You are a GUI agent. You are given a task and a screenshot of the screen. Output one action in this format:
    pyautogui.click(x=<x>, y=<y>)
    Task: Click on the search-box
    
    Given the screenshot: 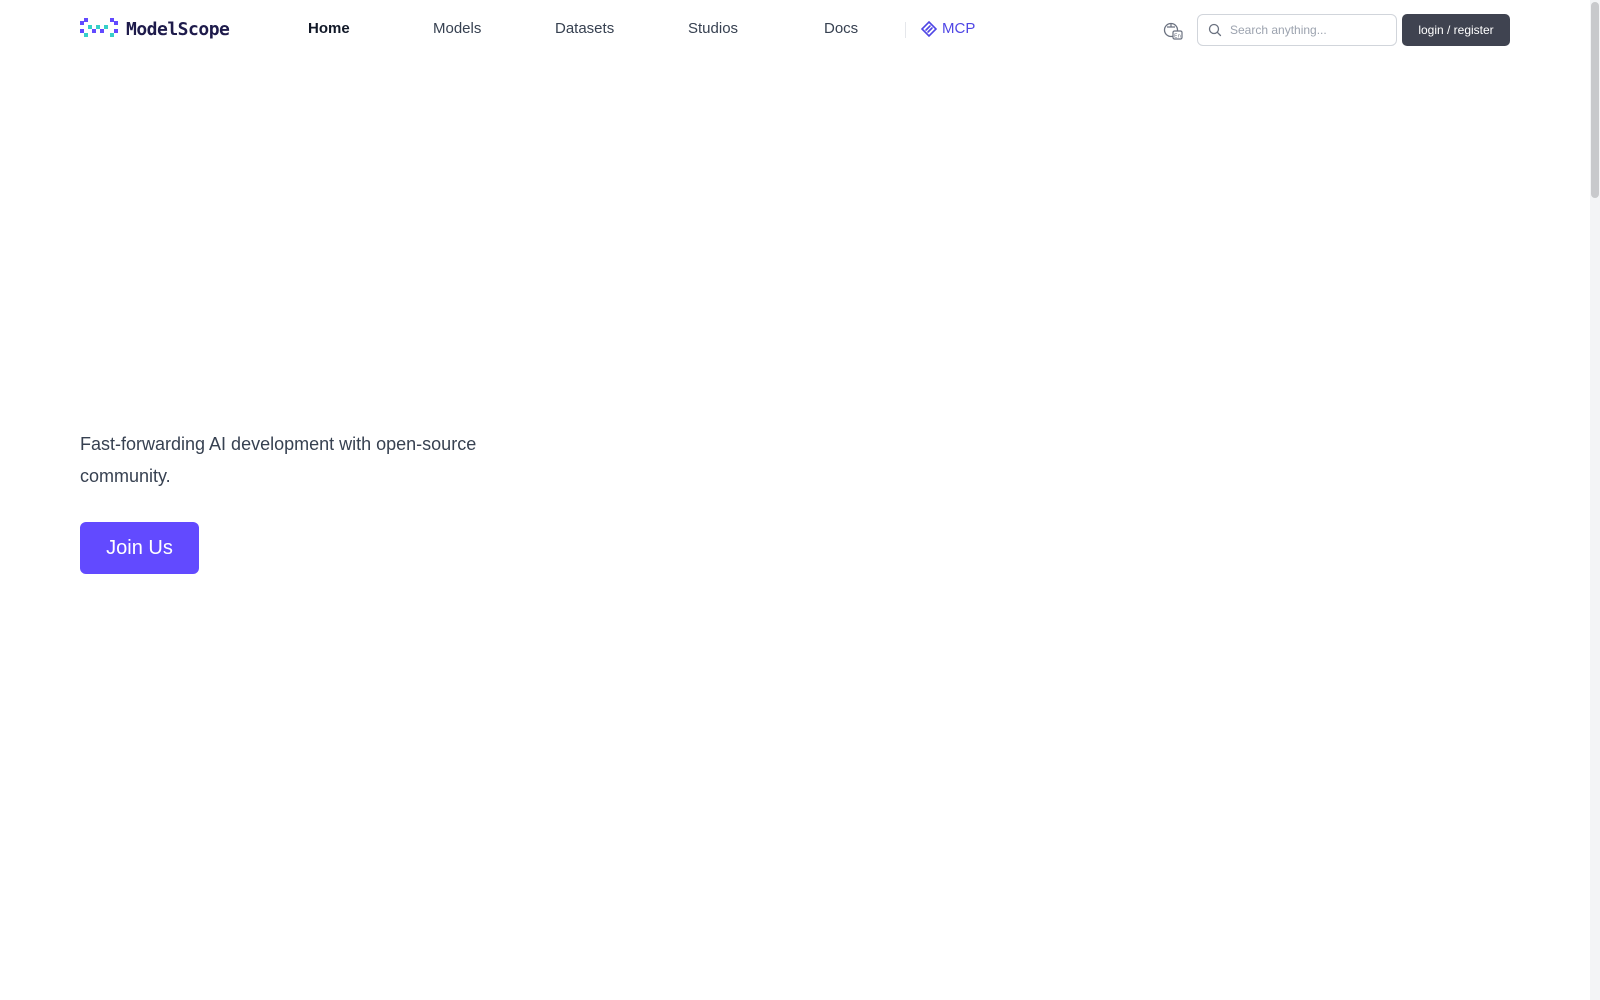 What is the action you would take?
    pyautogui.click(x=1297, y=30)
    